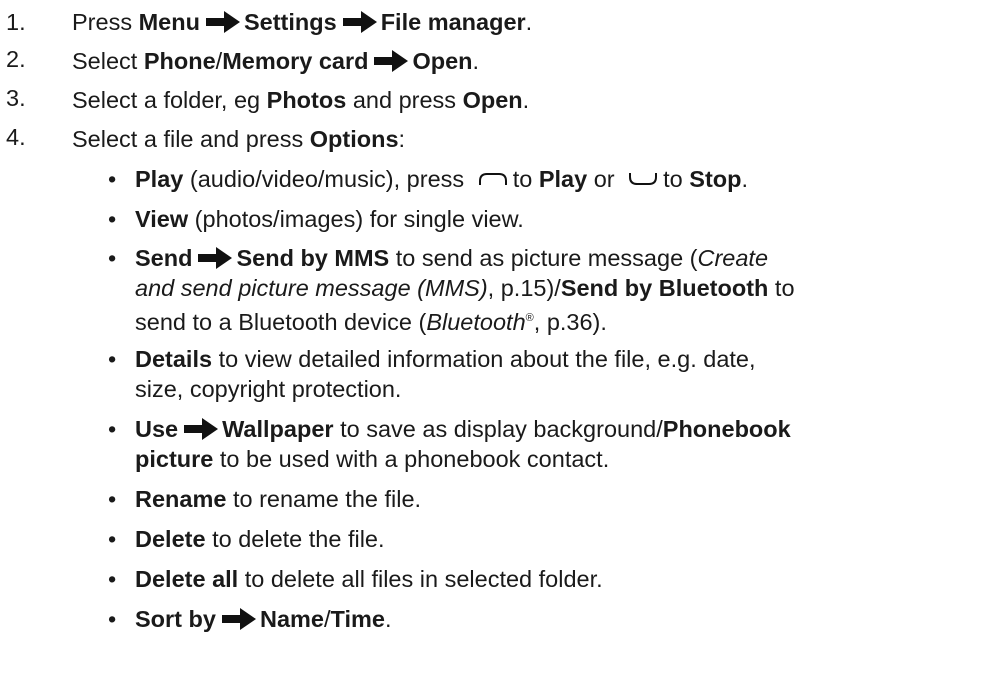 The width and height of the screenshot is (981, 693). Describe the element at coordinates (276, 61) in the screenshot. I see `step-2: Select Phone/Memory card Open.` at that location.